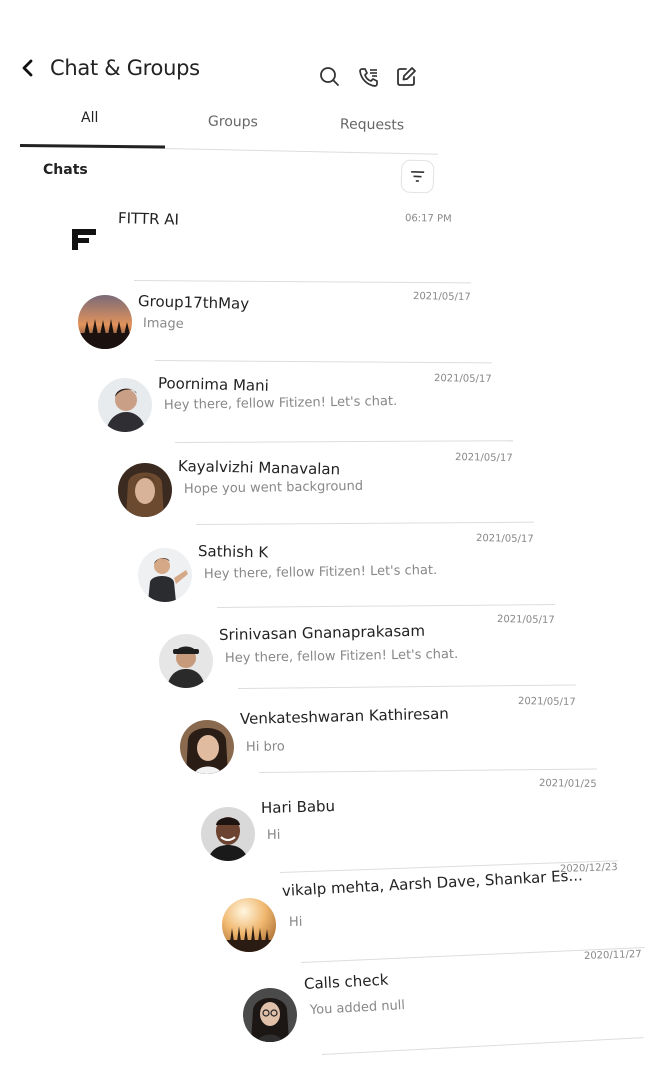  I want to click on fittr-logo-icon, so click(84, 239).